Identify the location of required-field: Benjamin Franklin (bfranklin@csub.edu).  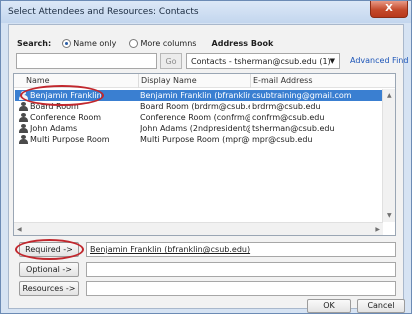
(241, 249).